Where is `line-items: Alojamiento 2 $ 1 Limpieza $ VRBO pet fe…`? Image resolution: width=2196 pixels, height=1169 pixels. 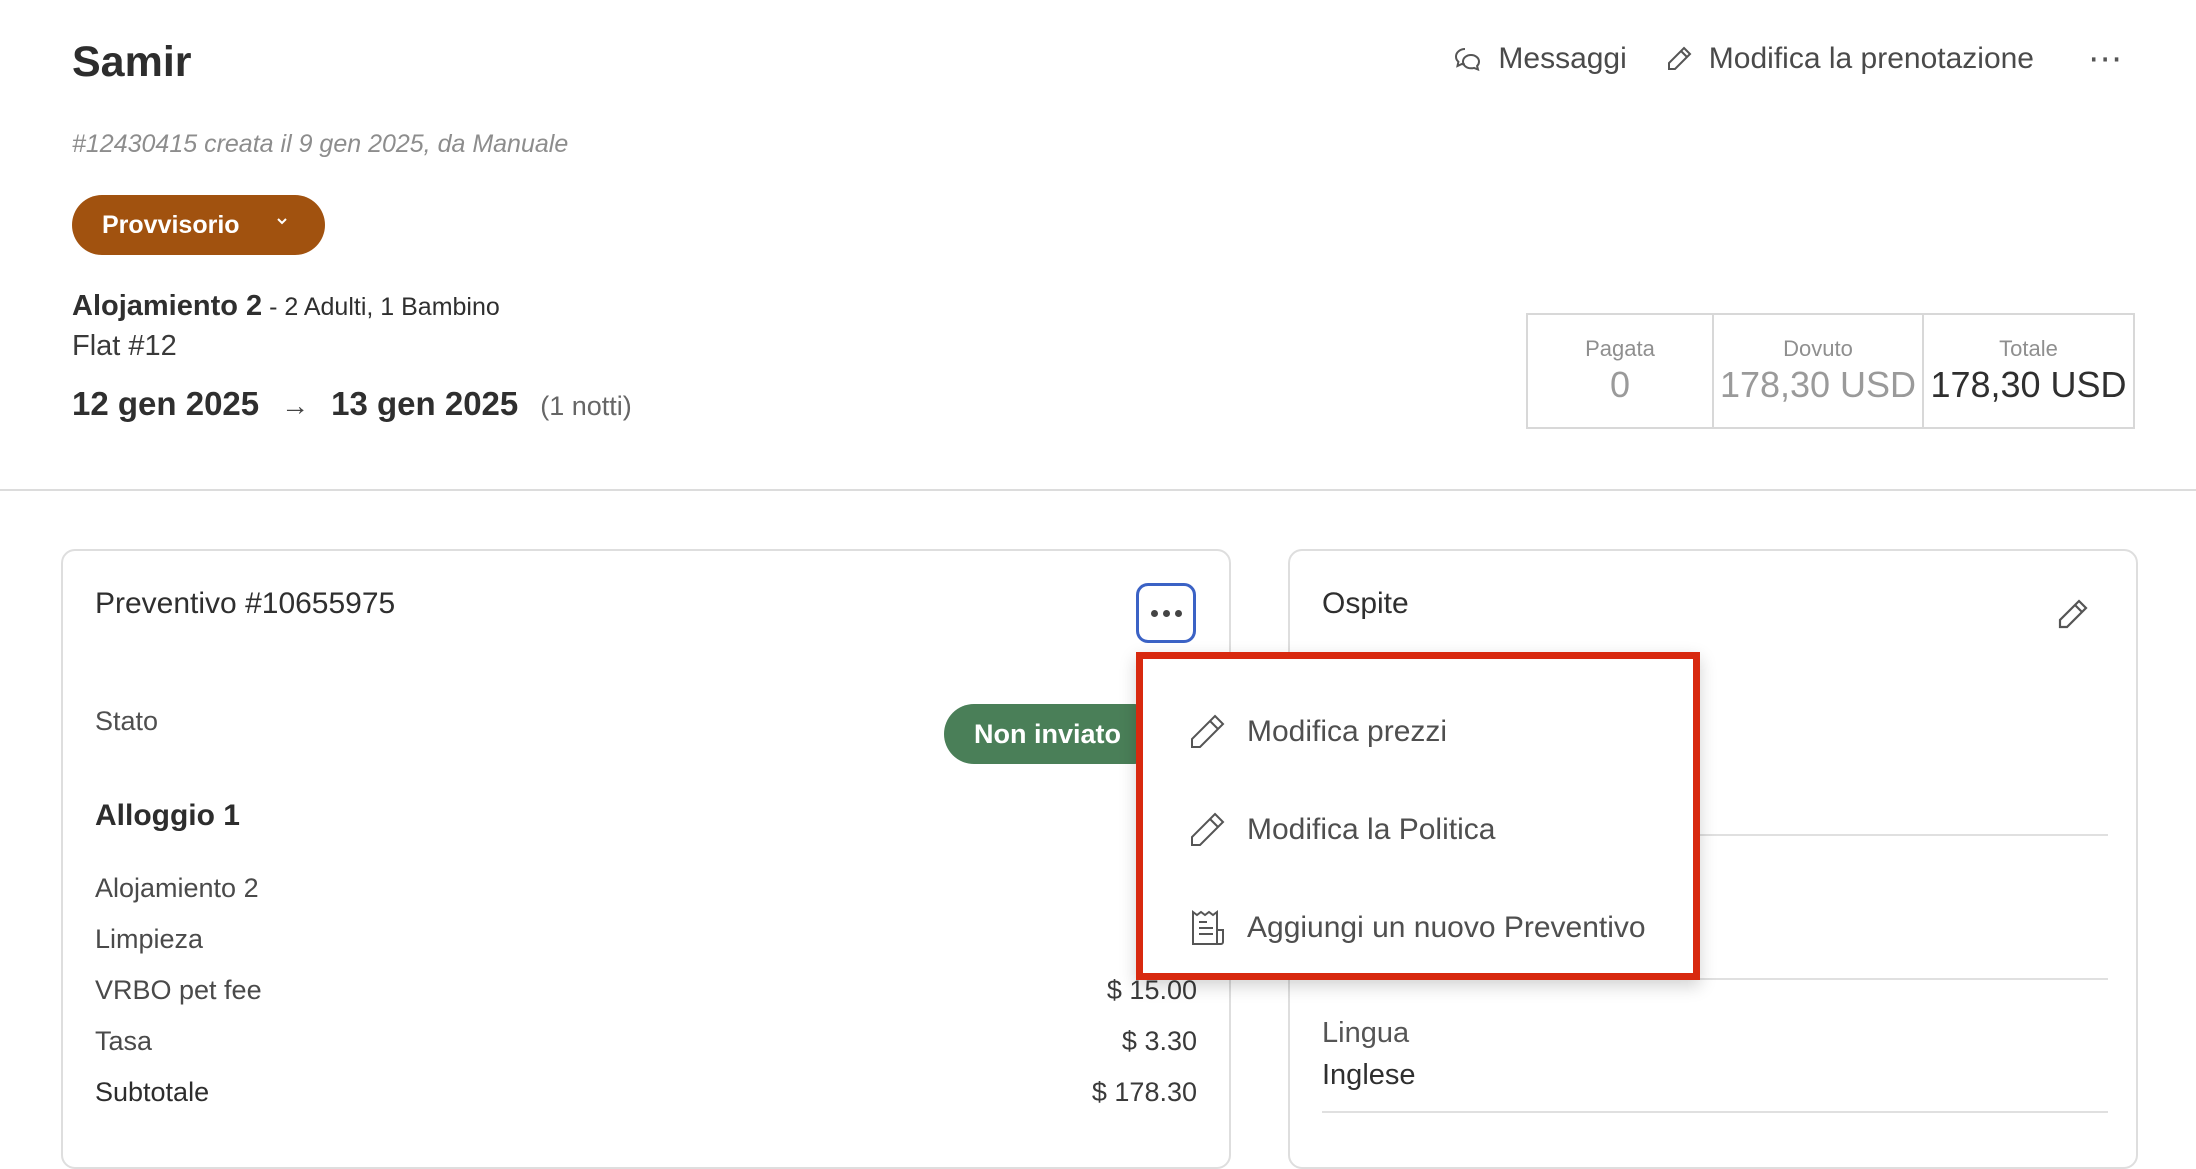
line-items: Alojamiento 2 $ 1 Limpieza $ VRBO pet fe… is located at coordinates (646, 1000).